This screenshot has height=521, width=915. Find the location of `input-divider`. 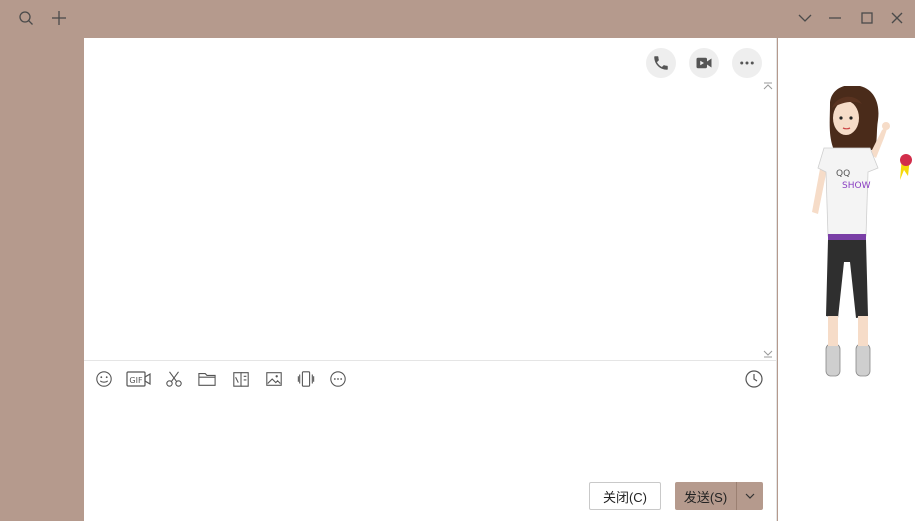

input-divider is located at coordinates (430, 360).